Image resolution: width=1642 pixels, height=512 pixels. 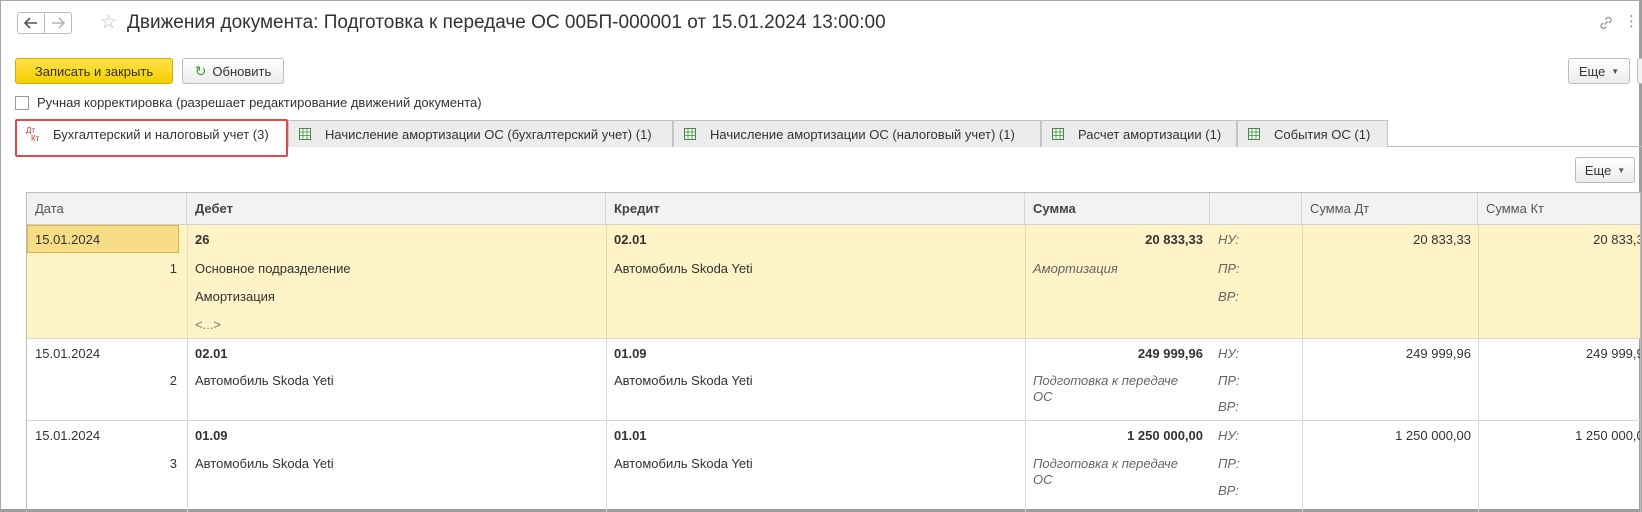 What do you see at coordinates (108, 22) in the screenshot?
I see `favorite-star-icon: ☆` at bounding box center [108, 22].